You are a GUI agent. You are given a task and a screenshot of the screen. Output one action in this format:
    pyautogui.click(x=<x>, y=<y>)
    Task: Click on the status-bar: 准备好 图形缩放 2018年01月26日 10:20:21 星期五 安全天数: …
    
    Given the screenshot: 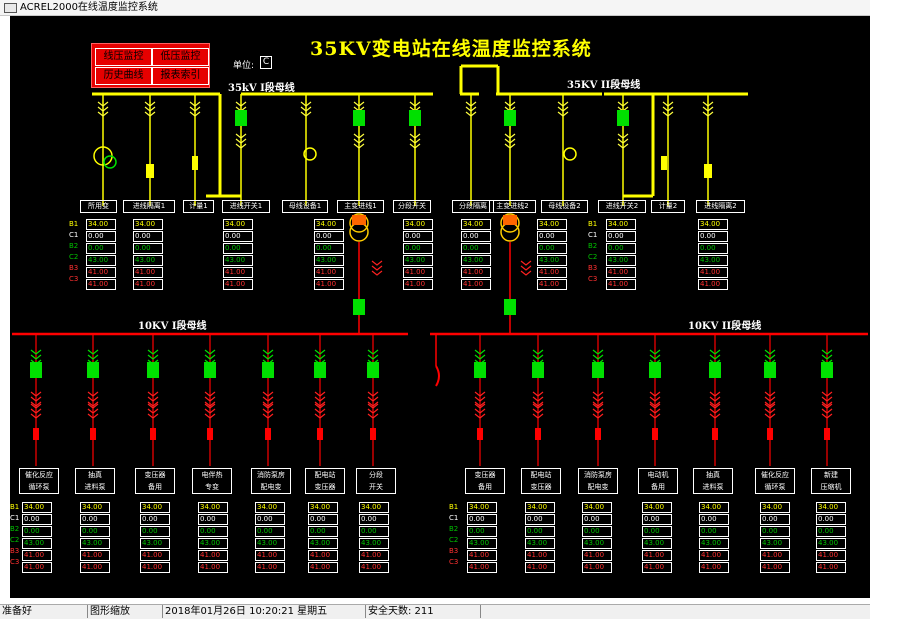 What is the action you would take?
    pyautogui.click(x=435, y=611)
    